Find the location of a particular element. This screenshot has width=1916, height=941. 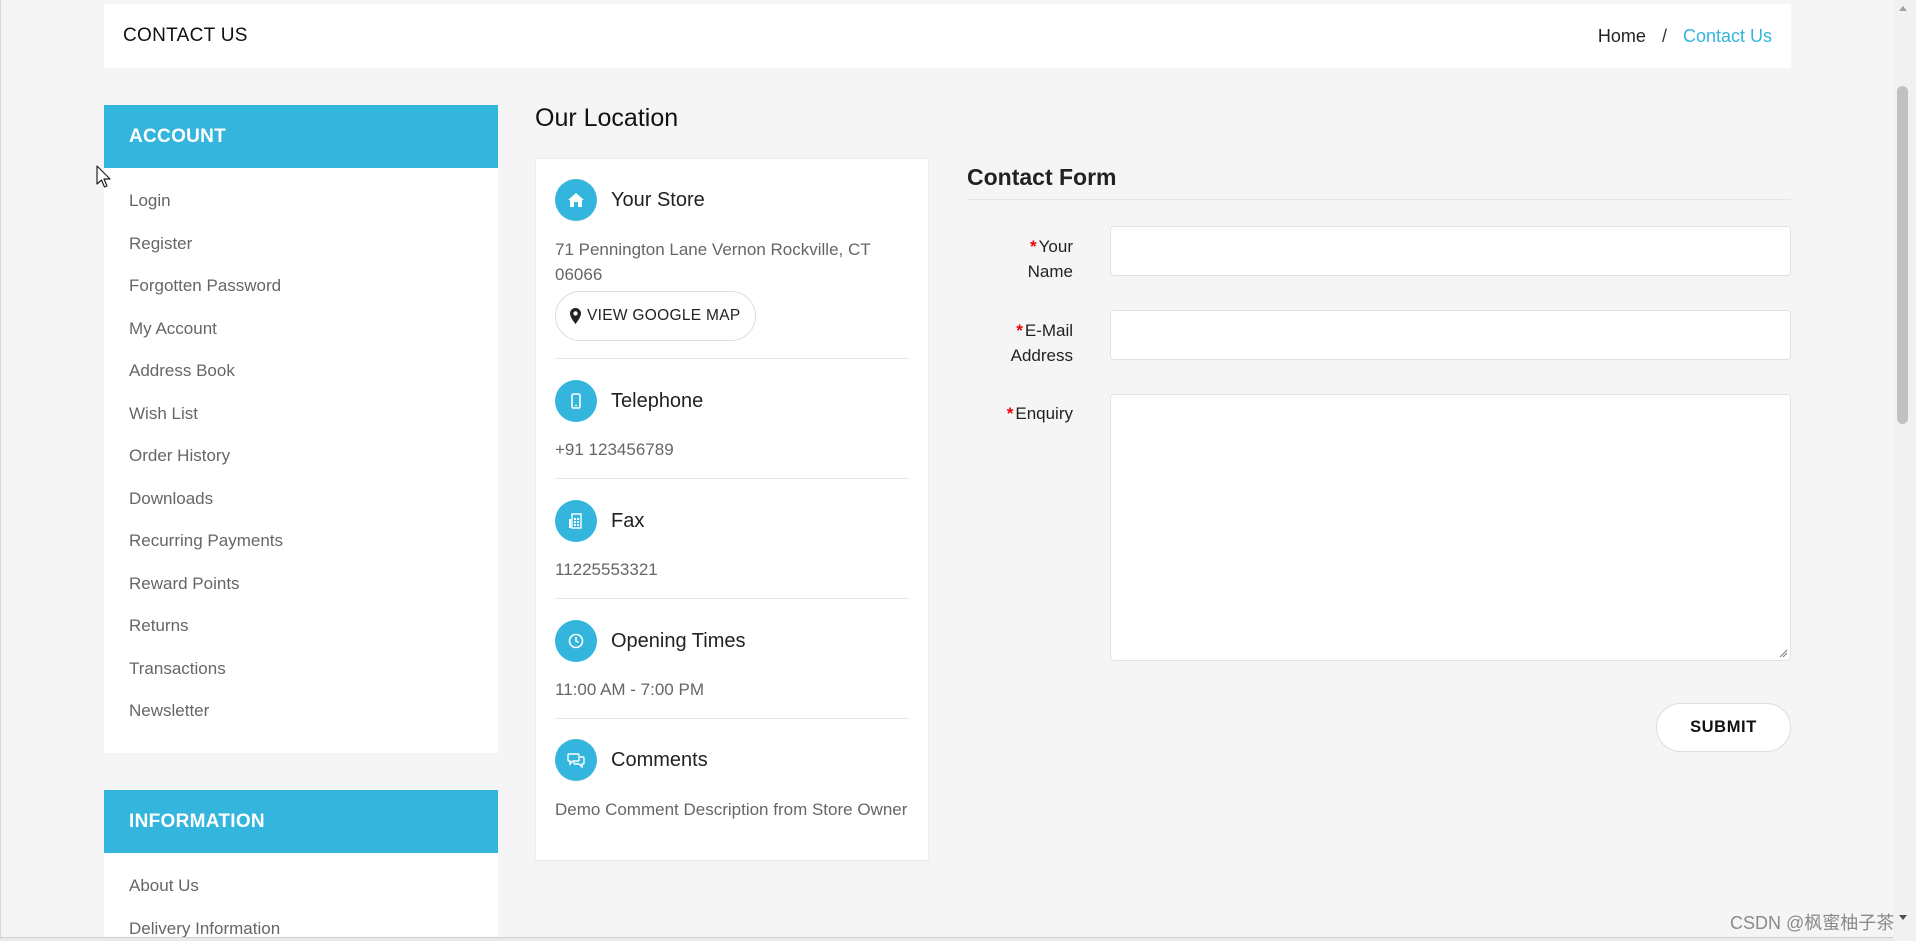

mobile-icon is located at coordinates (576, 401).